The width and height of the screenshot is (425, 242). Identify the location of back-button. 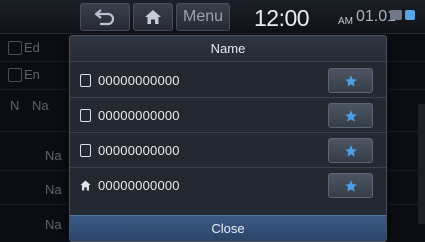
(105, 17).